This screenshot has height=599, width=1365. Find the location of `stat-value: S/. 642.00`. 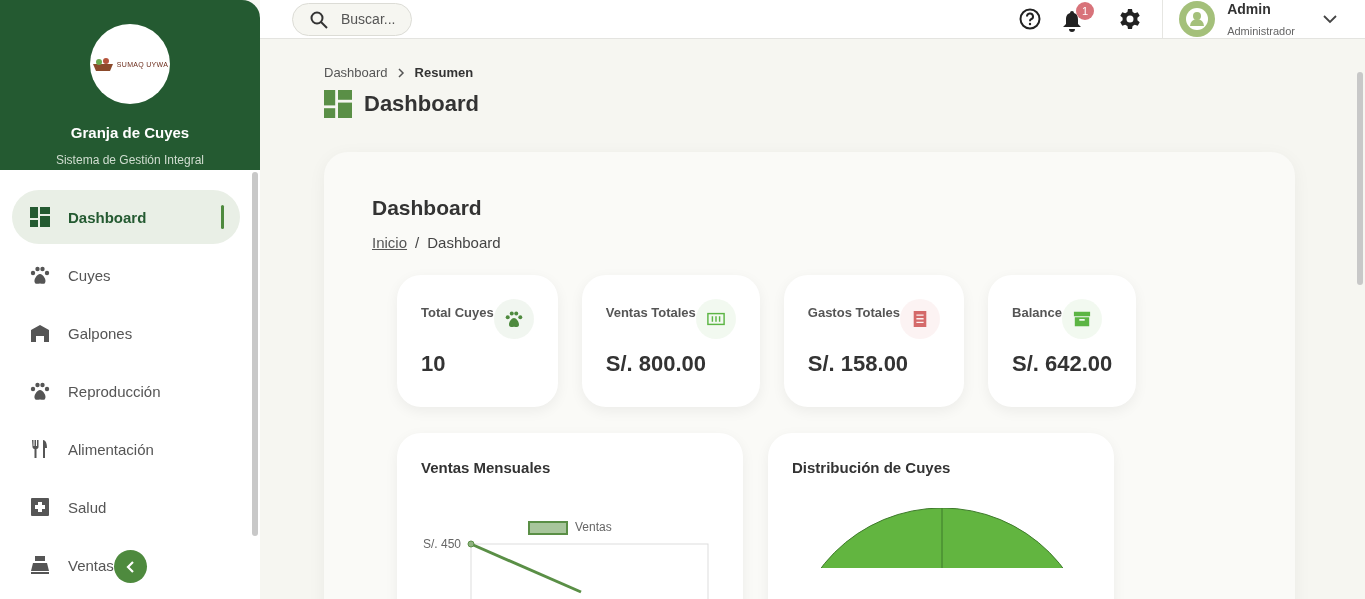

stat-value: S/. 642.00 is located at coordinates (1062, 364).